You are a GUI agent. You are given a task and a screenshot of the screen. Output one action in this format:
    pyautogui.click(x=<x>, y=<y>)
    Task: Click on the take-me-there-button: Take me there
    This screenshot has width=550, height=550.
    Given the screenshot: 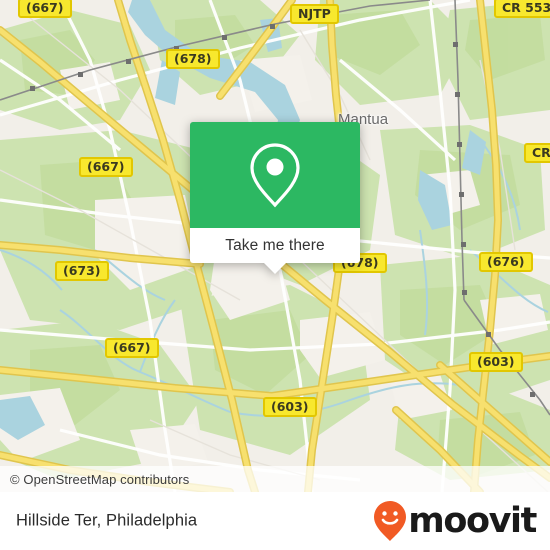 What is the action you would take?
    pyautogui.click(x=275, y=245)
    